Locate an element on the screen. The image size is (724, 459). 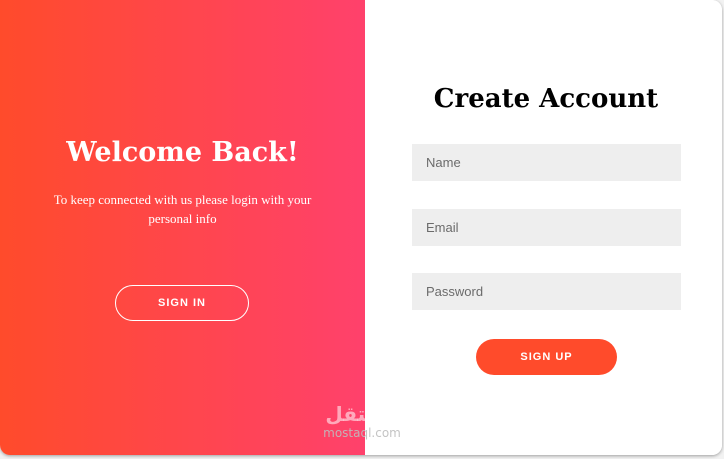
email-input is located at coordinates (546, 227).